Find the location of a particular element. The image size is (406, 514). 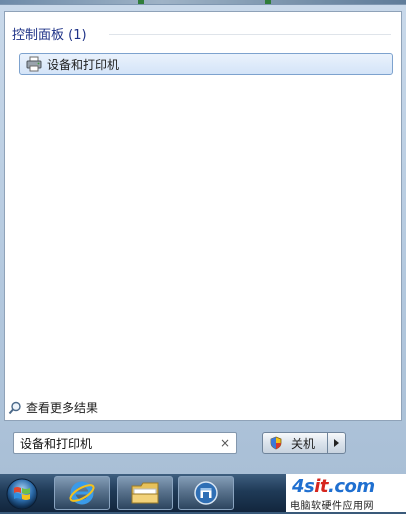

shutdown-button: 关机 is located at coordinates (295, 443).